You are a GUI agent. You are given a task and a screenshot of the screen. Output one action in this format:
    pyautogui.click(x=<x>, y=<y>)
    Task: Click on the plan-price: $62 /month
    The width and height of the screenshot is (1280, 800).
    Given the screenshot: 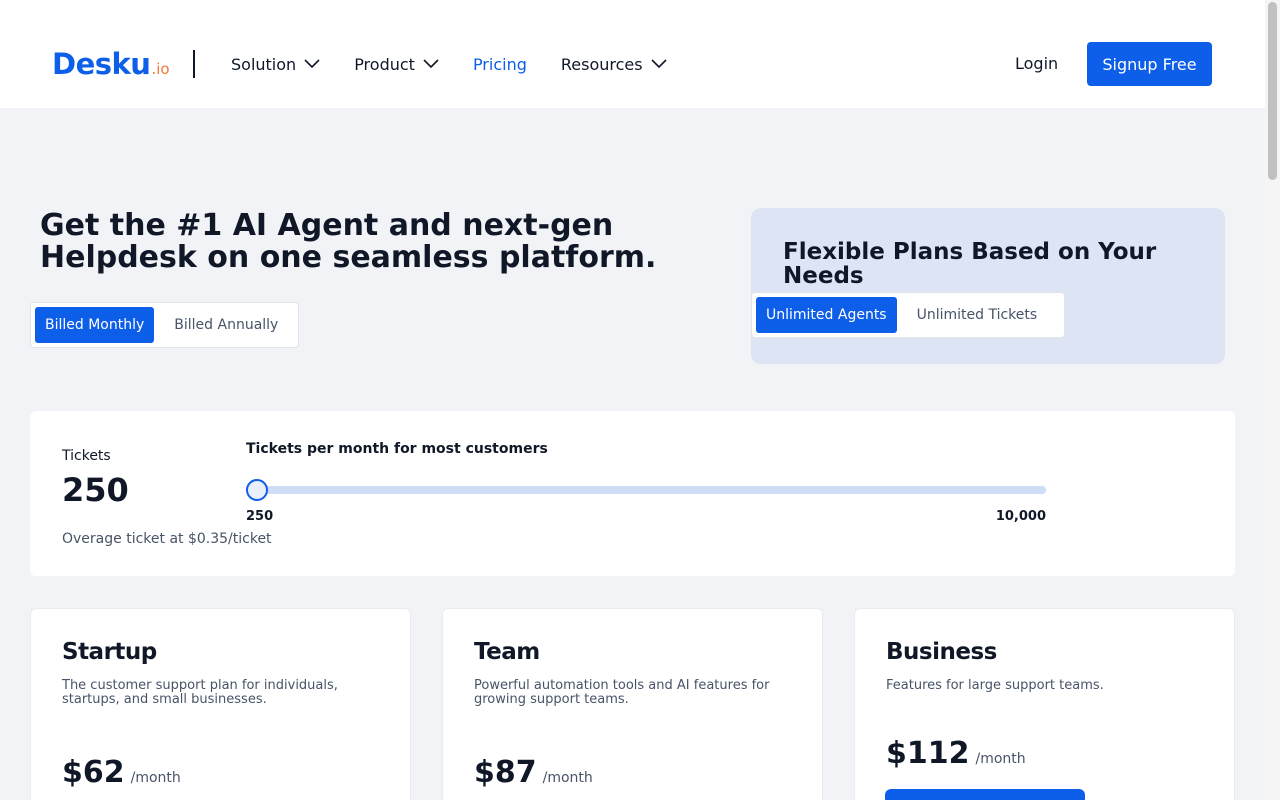 What is the action you would take?
    pyautogui.click(x=121, y=772)
    